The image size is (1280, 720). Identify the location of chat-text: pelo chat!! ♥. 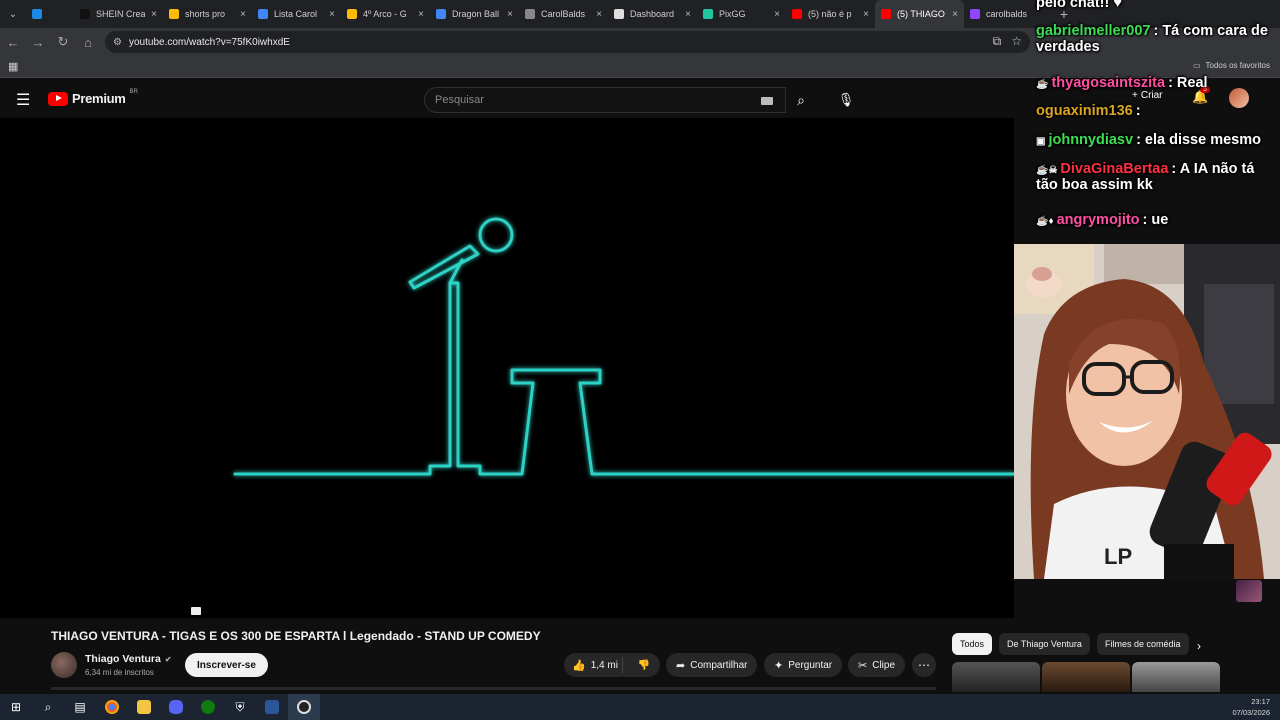
(1079, 5).